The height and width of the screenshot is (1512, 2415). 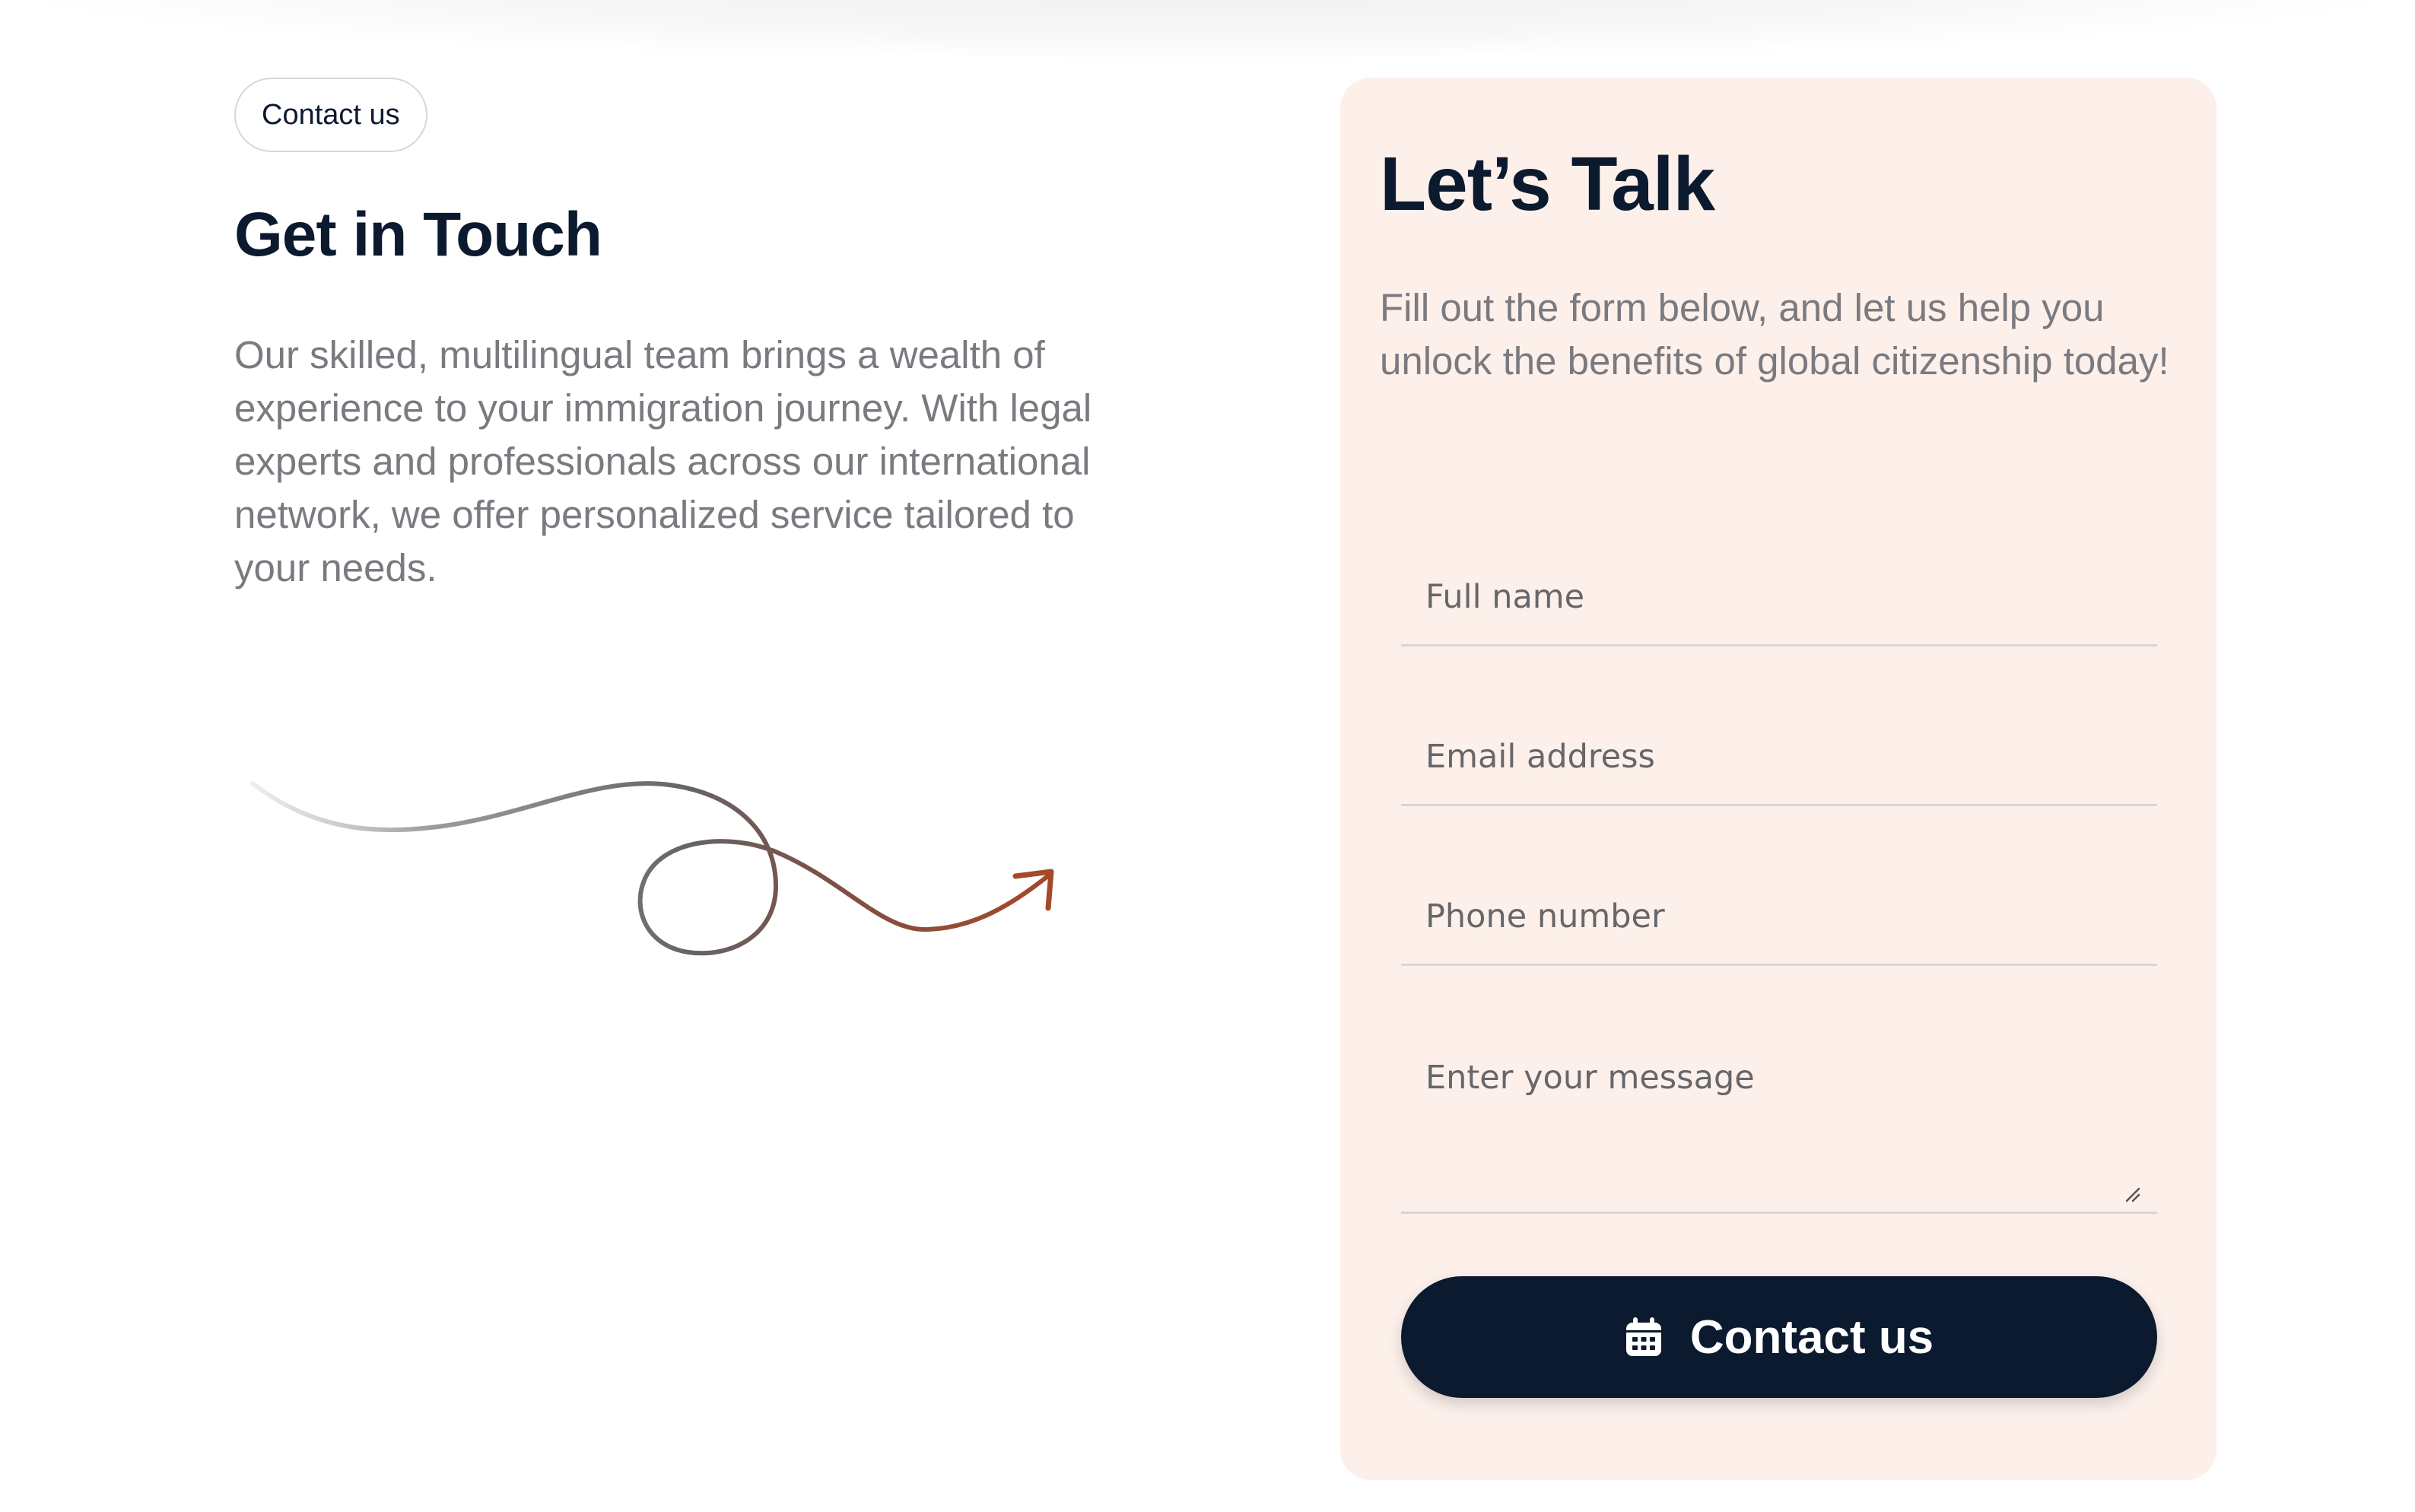 I want to click on full-name-input, so click(x=1779, y=596).